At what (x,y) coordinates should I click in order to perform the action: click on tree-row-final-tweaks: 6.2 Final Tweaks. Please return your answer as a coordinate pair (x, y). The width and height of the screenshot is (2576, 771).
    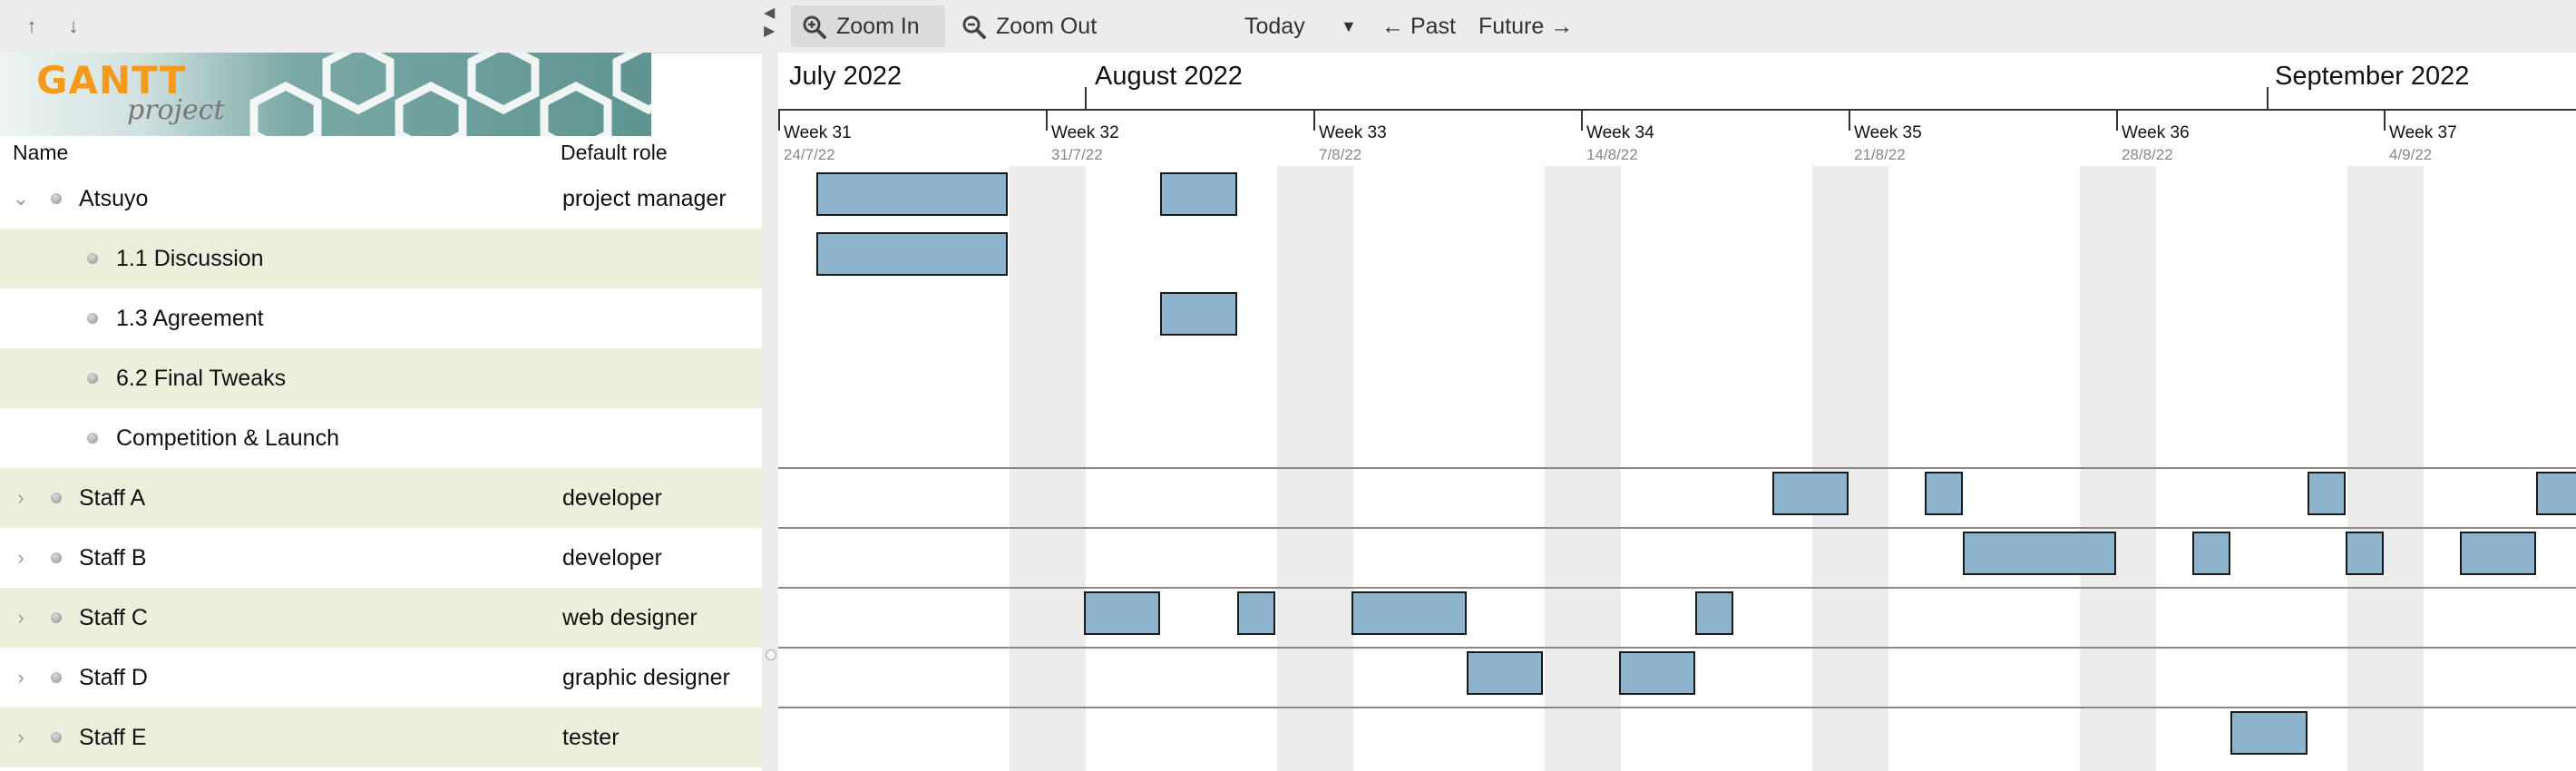
    Looking at the image, I should click on (381, 378).